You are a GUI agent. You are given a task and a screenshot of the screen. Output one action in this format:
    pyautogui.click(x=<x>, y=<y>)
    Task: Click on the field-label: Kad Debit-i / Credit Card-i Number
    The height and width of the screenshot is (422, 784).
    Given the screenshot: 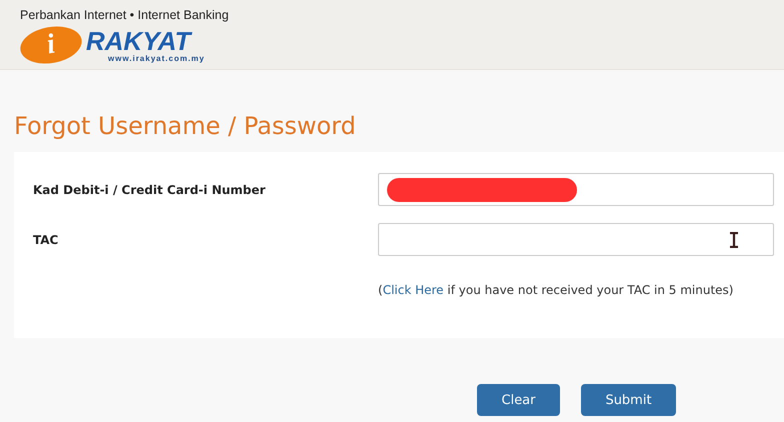 What is the action you would take?
    pyautogui.click(x=149, y=189)
    